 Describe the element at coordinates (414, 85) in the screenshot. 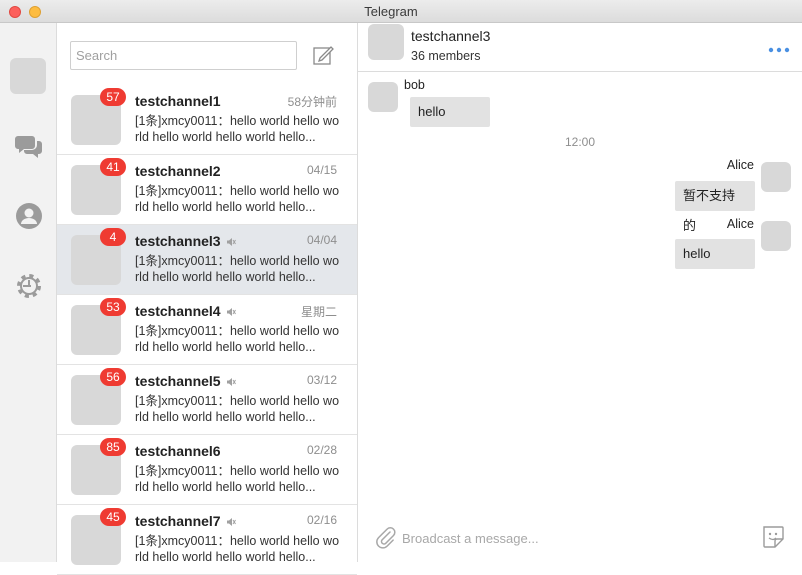

I see `message-author: bob` at that location.